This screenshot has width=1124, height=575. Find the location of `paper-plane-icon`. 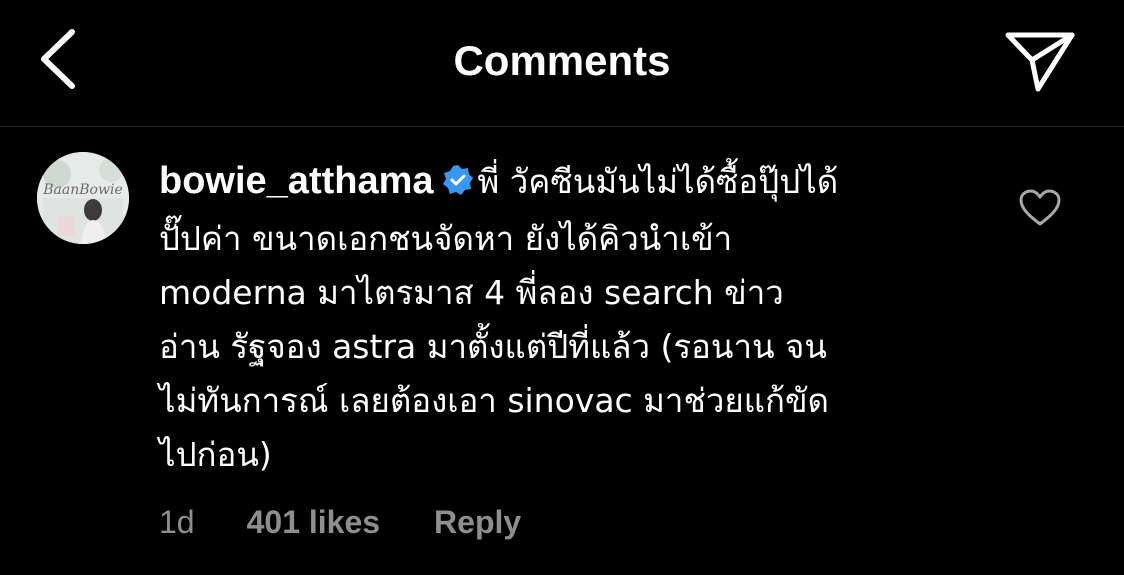

paper-plane-icon is located at coordinates (1040, 62).